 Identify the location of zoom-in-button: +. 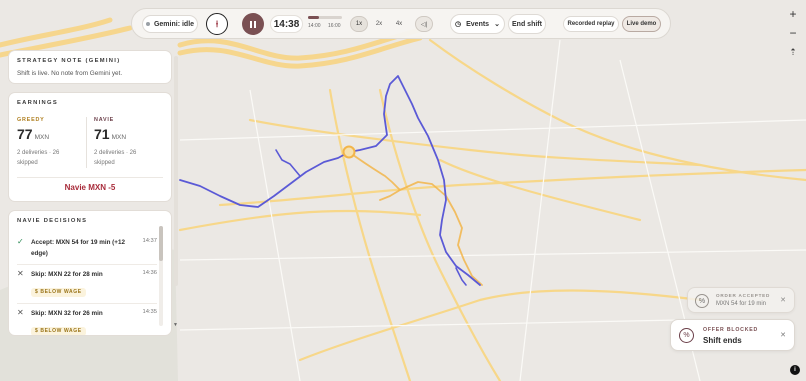
(793, 14).